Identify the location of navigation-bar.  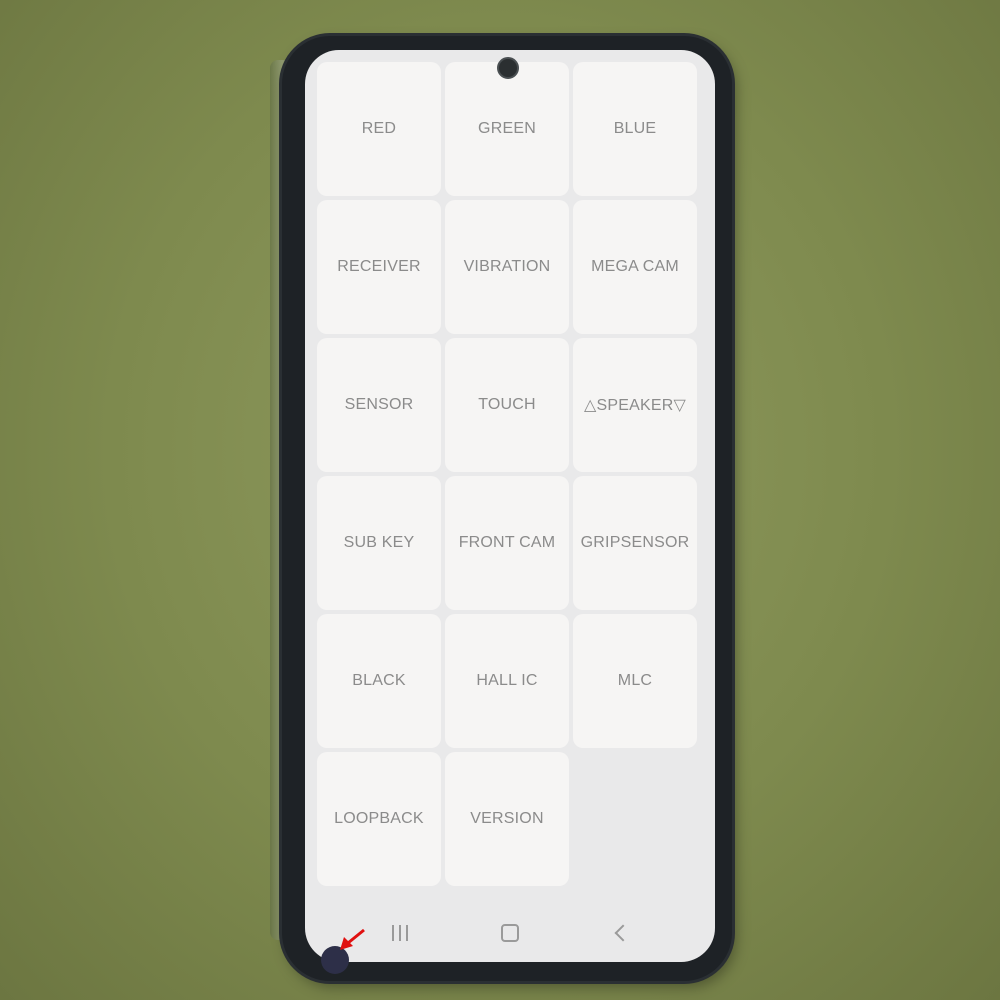
(510, 933).